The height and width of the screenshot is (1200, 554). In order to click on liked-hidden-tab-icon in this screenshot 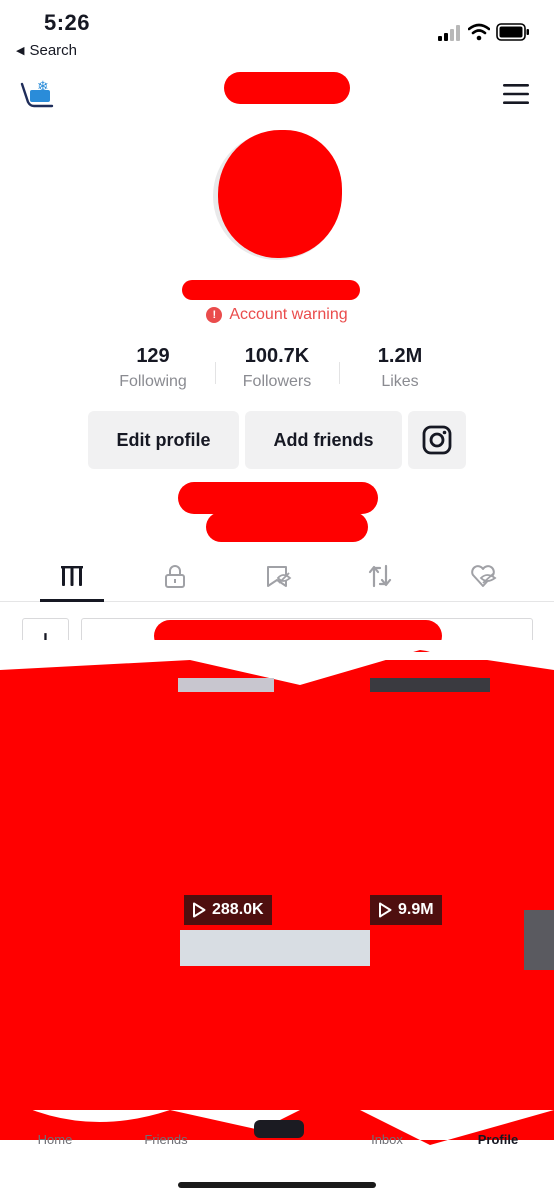, I will do `click(483, 576)`.